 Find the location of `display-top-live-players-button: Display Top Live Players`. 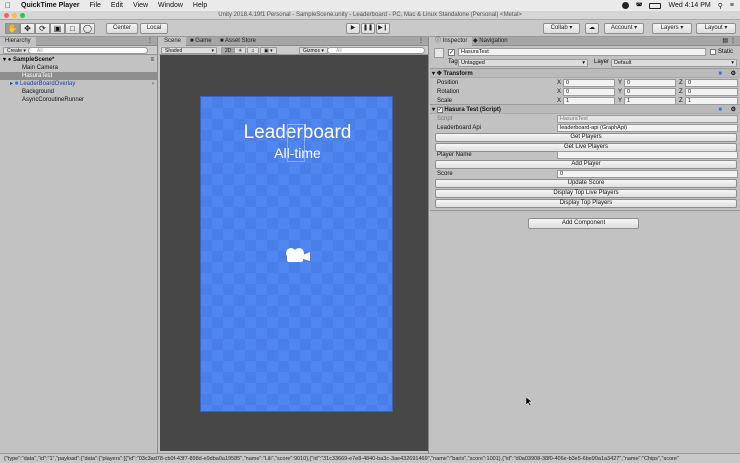

display-top-live-players-button: Display Top Live Players is located at coordinates (586, 193).